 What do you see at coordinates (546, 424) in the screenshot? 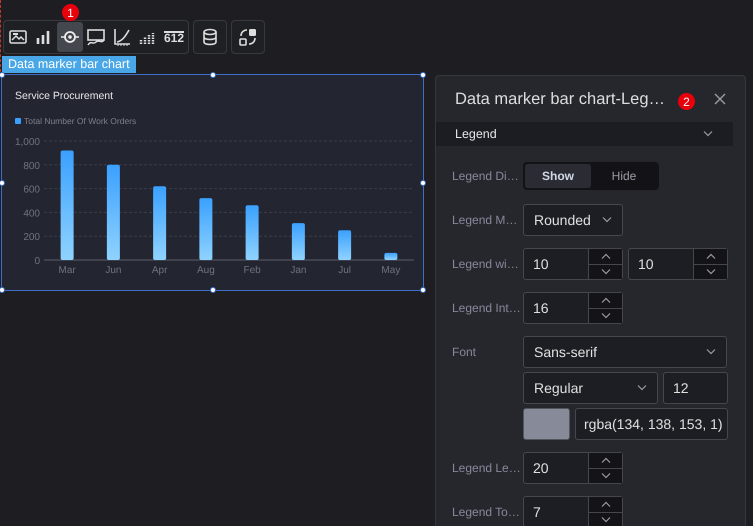
I see `color-swatch` at bounding box center [546, 424].